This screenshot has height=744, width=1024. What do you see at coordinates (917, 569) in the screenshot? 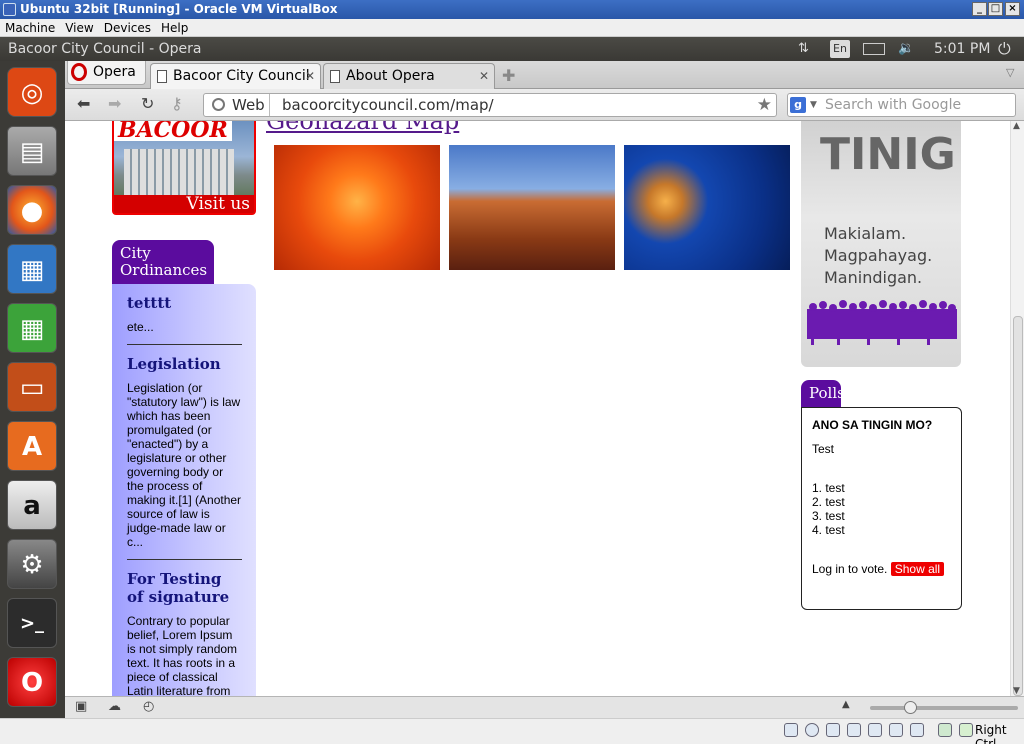
I see `show-all-button: Show all` at bounding box center [917, 569].